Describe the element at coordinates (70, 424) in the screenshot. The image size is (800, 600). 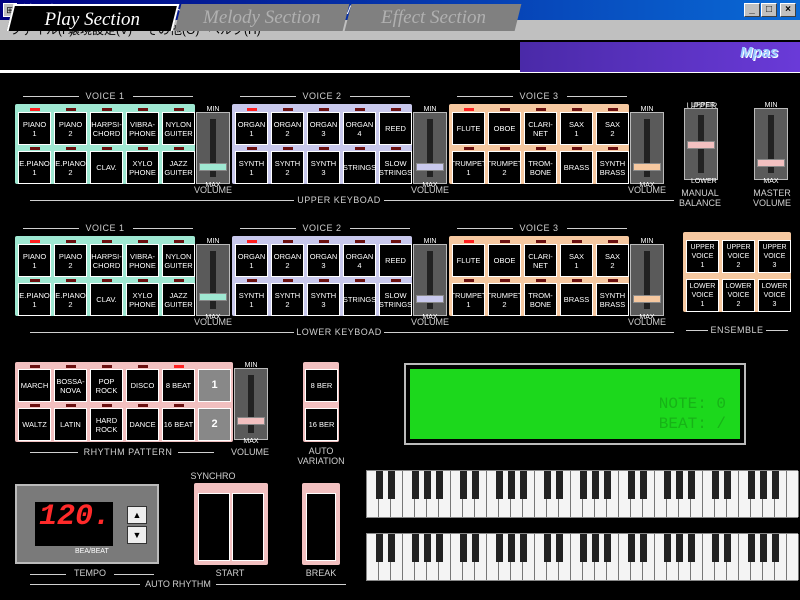
I see `rhythm-button-7: LATIN` at that location.